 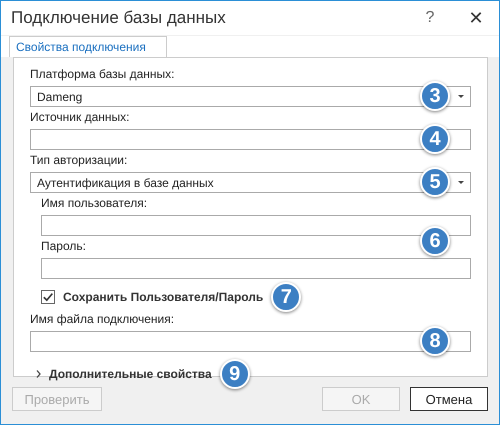 I want to click on expander-label: Дополнительные свойства, so click(x=130, y=374).